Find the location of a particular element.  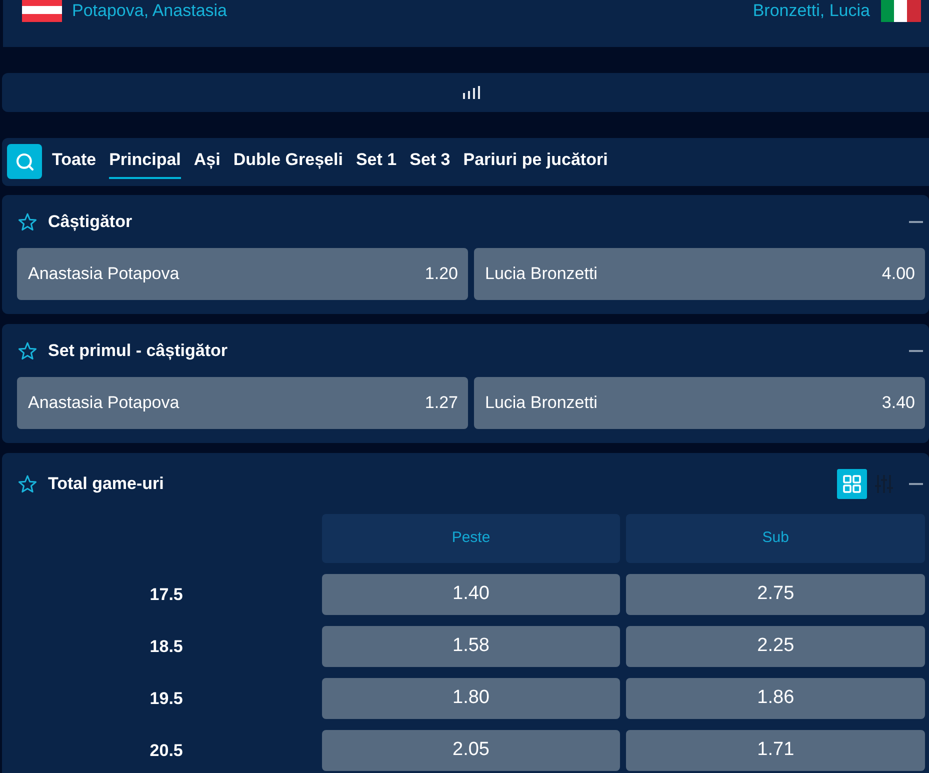

tab: Pariuri pe jucători is located at coordinates (535, 164).